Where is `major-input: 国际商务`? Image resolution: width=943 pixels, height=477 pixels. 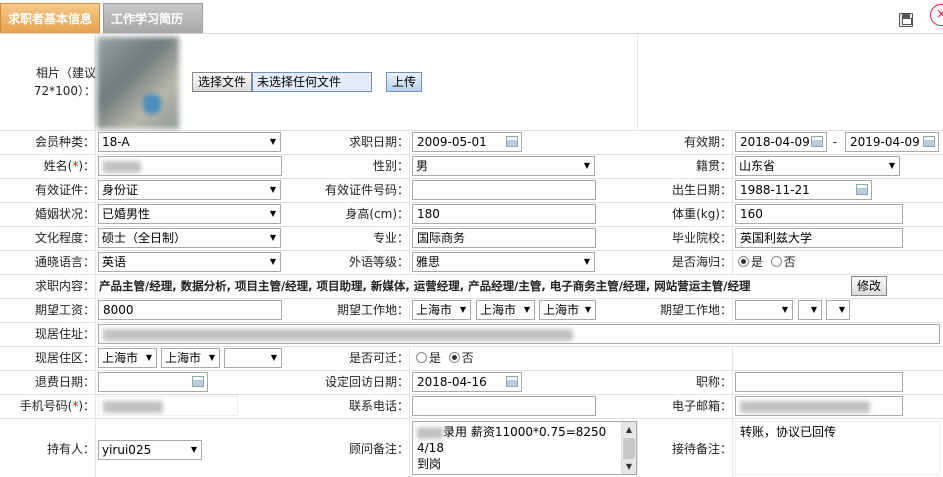
major-input: 国际商务 is located at coordinates (504, 238).